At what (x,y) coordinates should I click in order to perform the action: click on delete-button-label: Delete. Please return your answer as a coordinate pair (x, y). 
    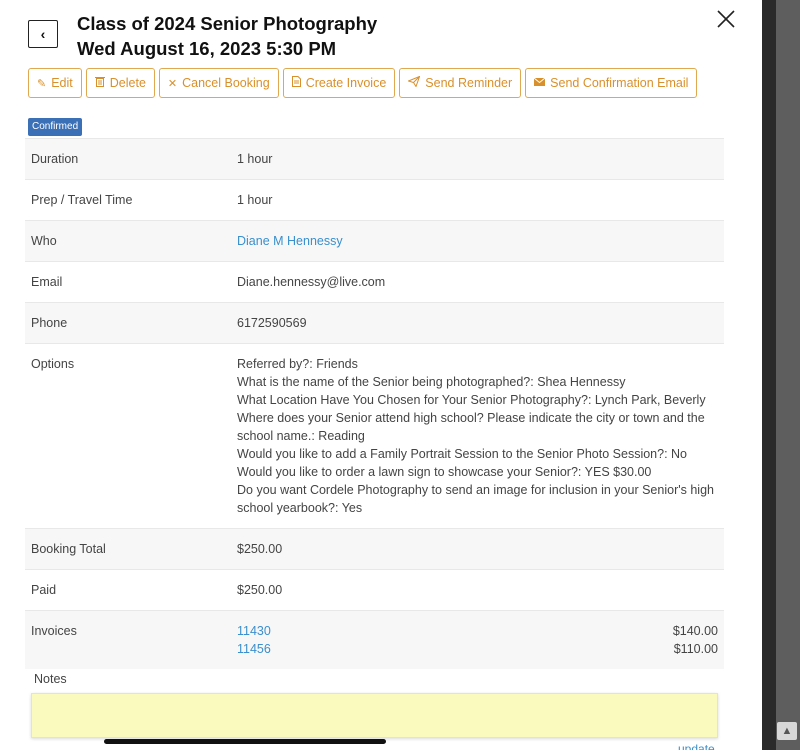
    Looking at the image, I should click on (127, 83).